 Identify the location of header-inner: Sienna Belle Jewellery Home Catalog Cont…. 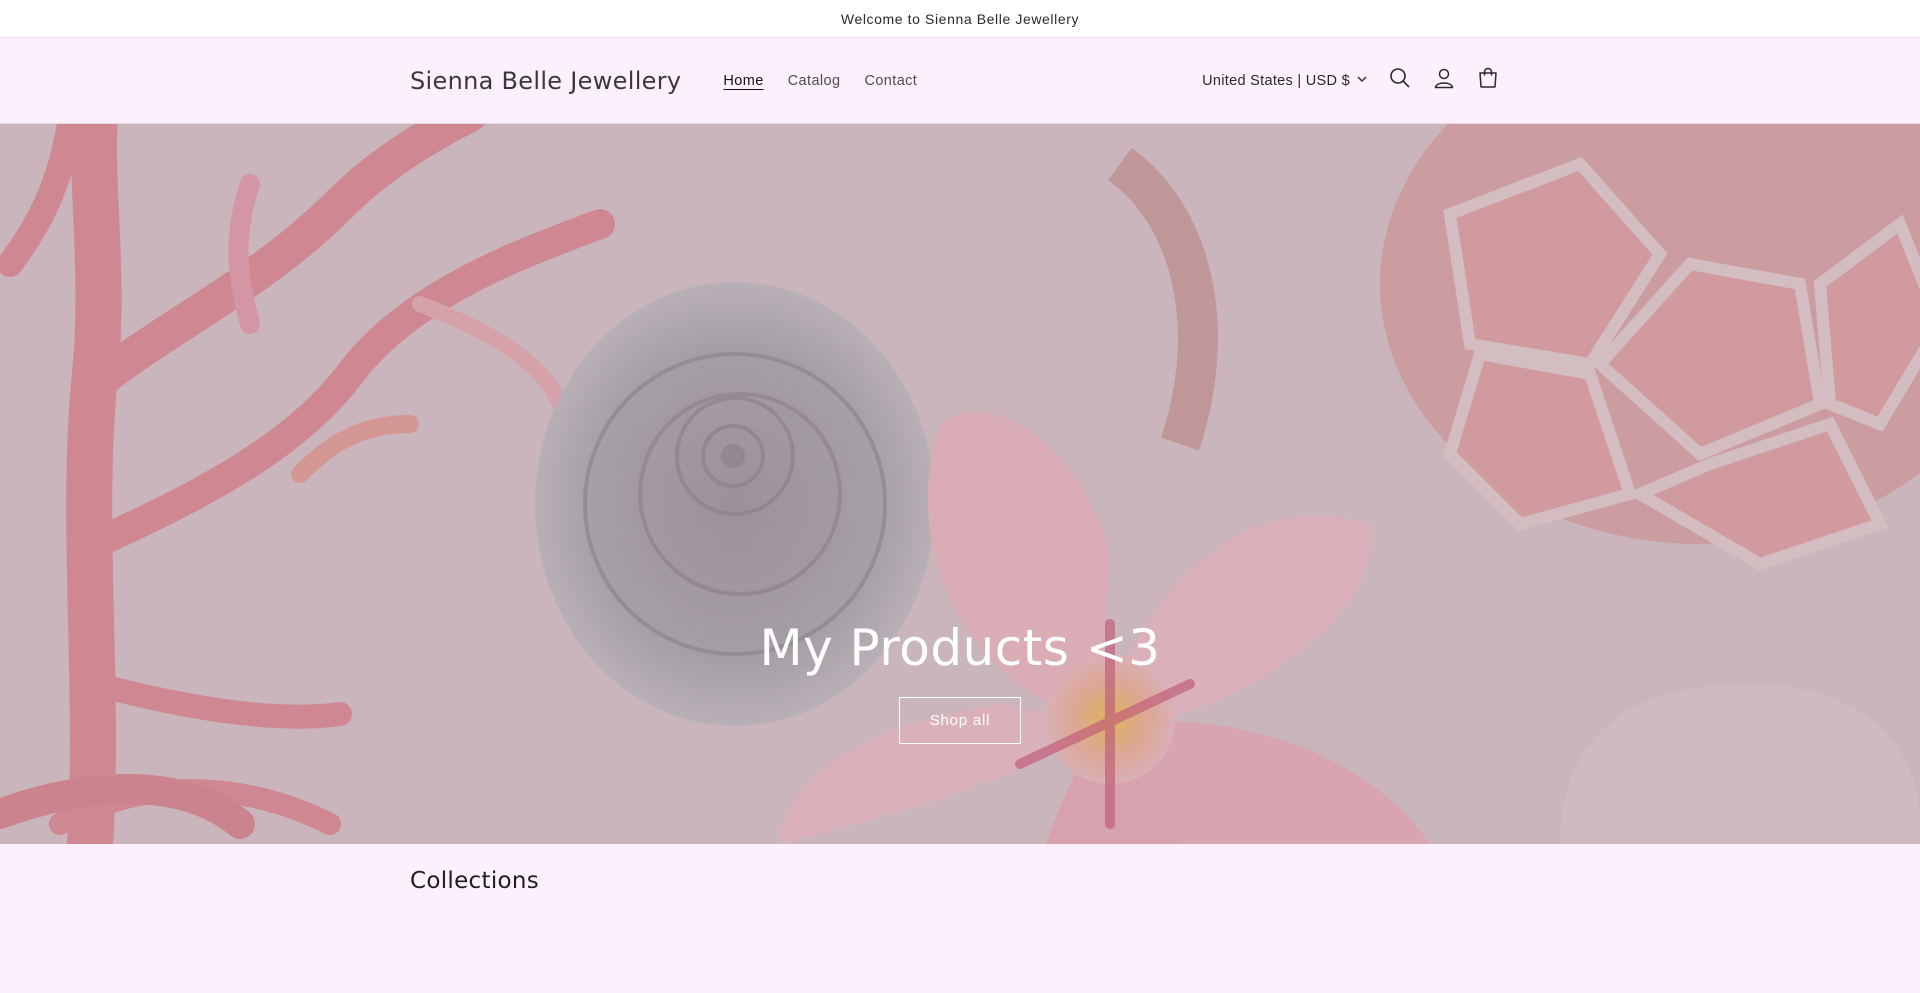
(960, 80).